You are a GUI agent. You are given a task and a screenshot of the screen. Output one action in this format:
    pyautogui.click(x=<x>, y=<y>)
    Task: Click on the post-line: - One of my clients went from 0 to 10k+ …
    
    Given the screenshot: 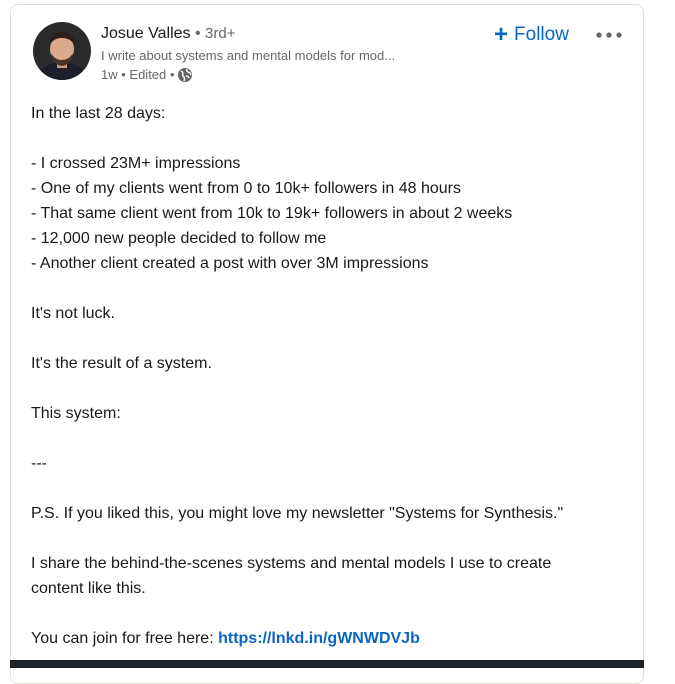 What is the action you would take?
    pyautogui.click(x=246, y=188)
    